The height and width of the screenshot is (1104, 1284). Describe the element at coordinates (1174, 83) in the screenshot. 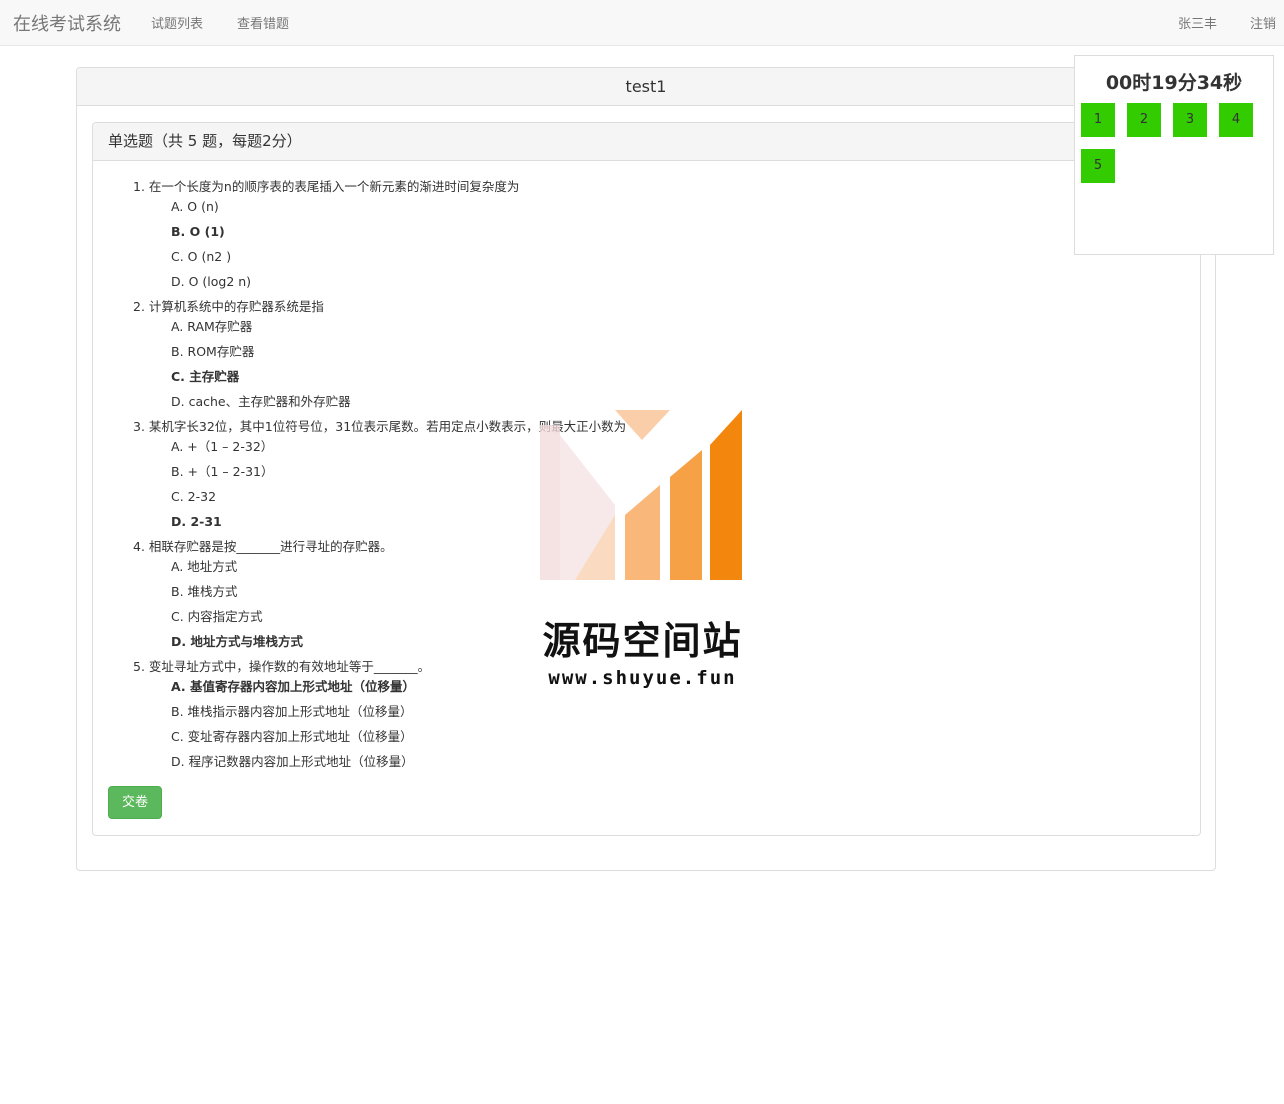

I see `countdown-timer: 00时19分34秒` at that location.